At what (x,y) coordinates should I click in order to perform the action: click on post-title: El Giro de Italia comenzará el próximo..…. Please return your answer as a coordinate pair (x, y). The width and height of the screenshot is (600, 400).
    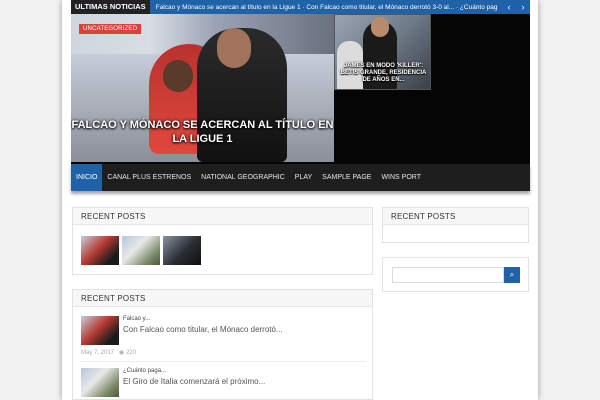
    Looking at the image, I should click on (194, 381).